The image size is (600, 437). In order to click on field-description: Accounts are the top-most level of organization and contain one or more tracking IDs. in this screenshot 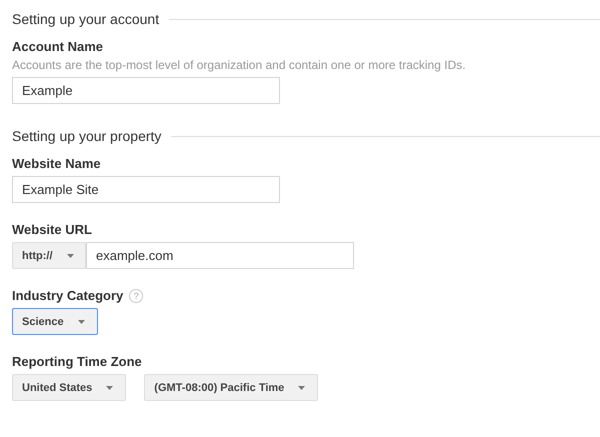, I will do `click(239, 65)`.